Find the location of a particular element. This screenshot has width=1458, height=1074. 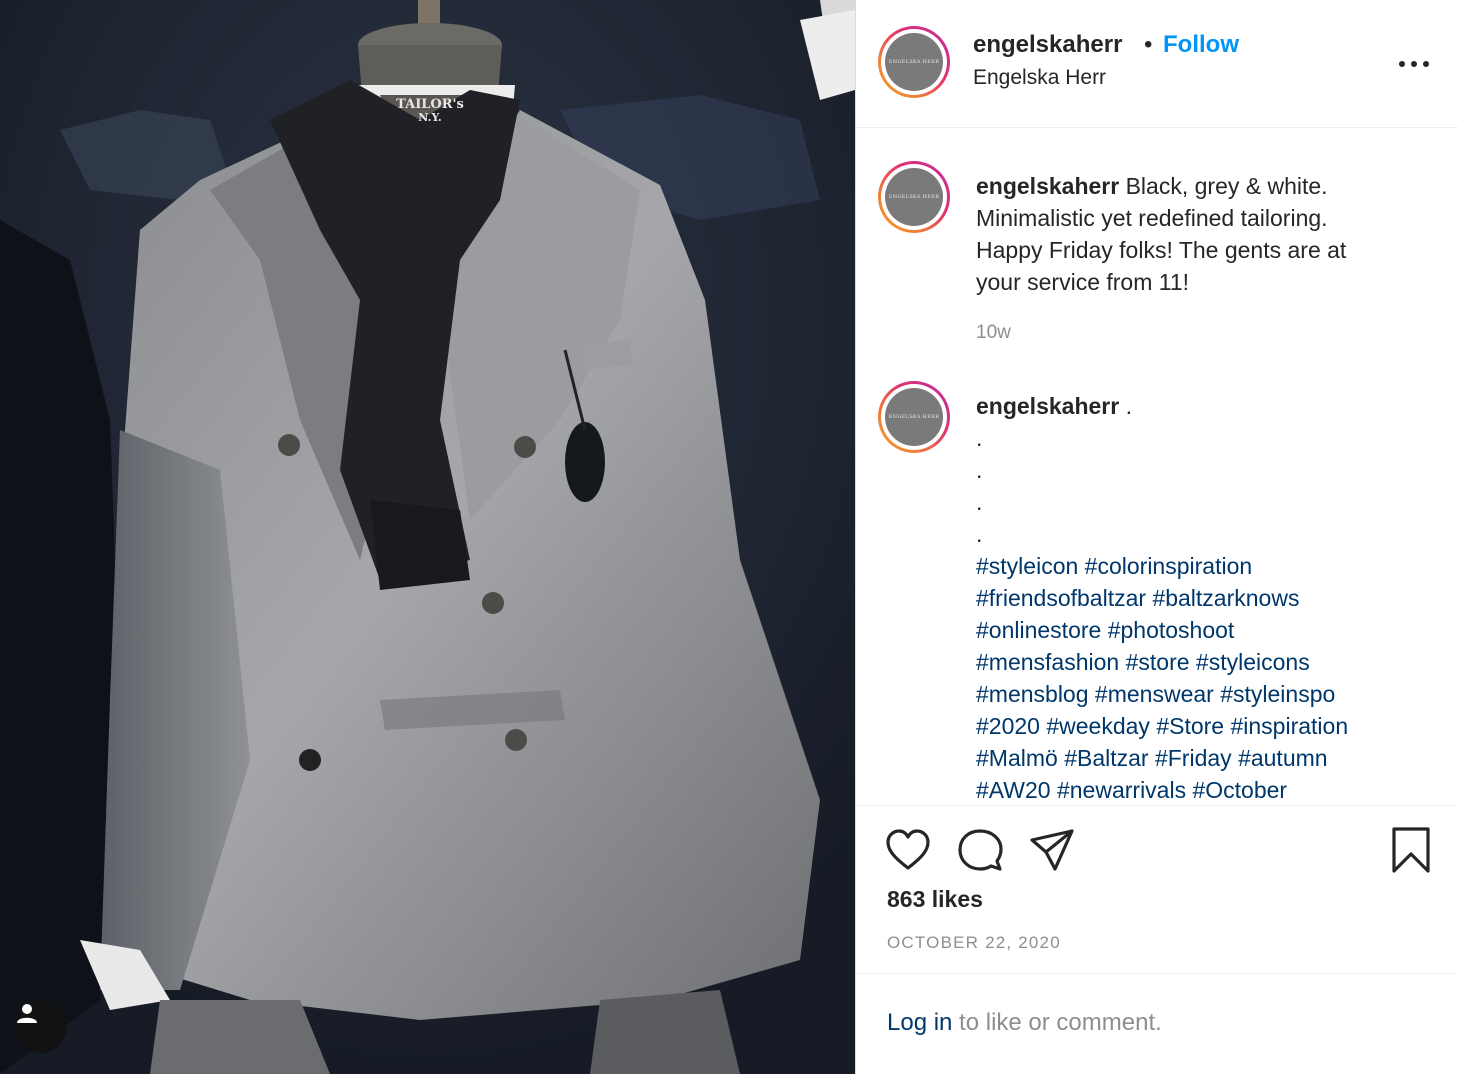

hashtag-line: #styleicon #colorinspiration is located at coordinates (1201, 566).